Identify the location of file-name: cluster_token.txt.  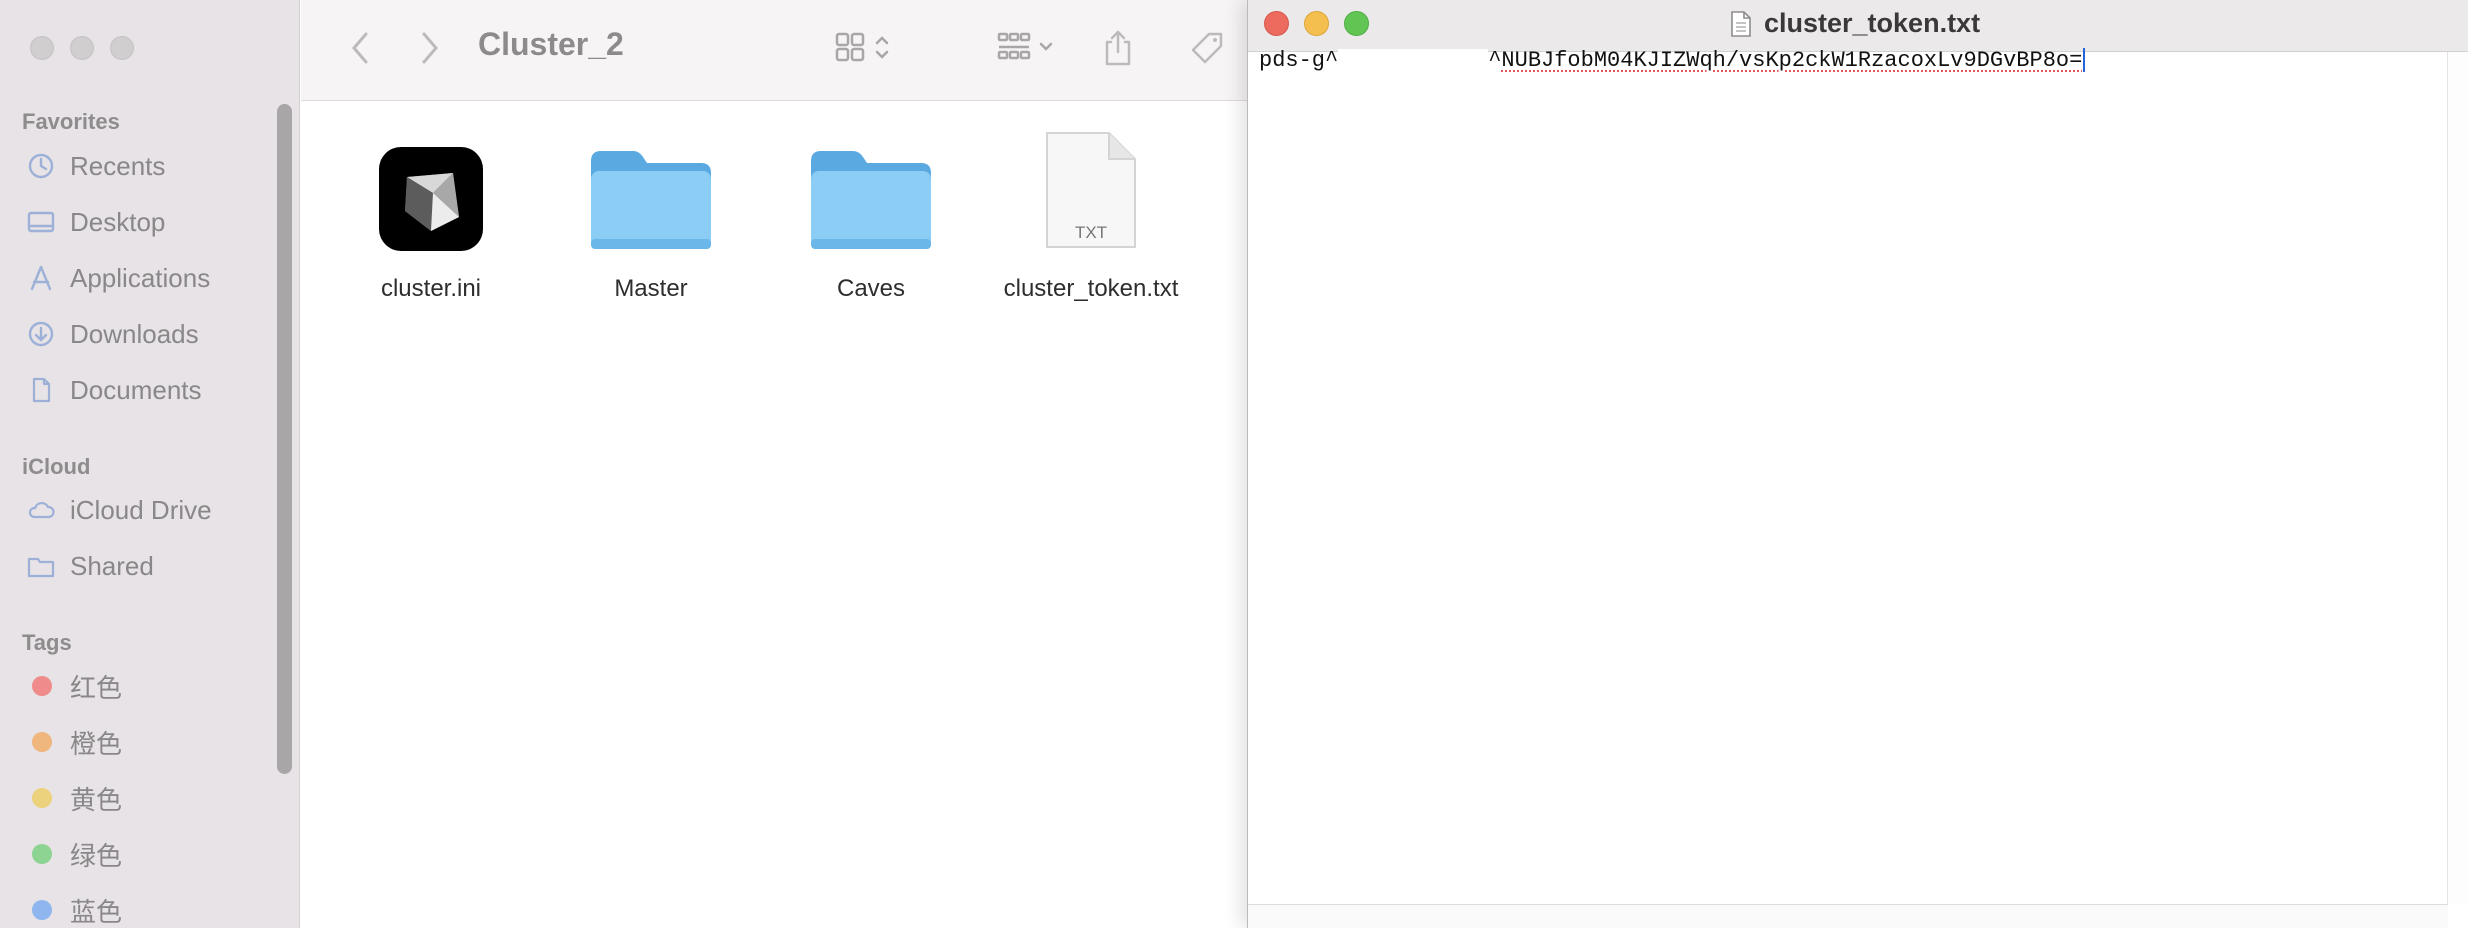
(1091, 288).